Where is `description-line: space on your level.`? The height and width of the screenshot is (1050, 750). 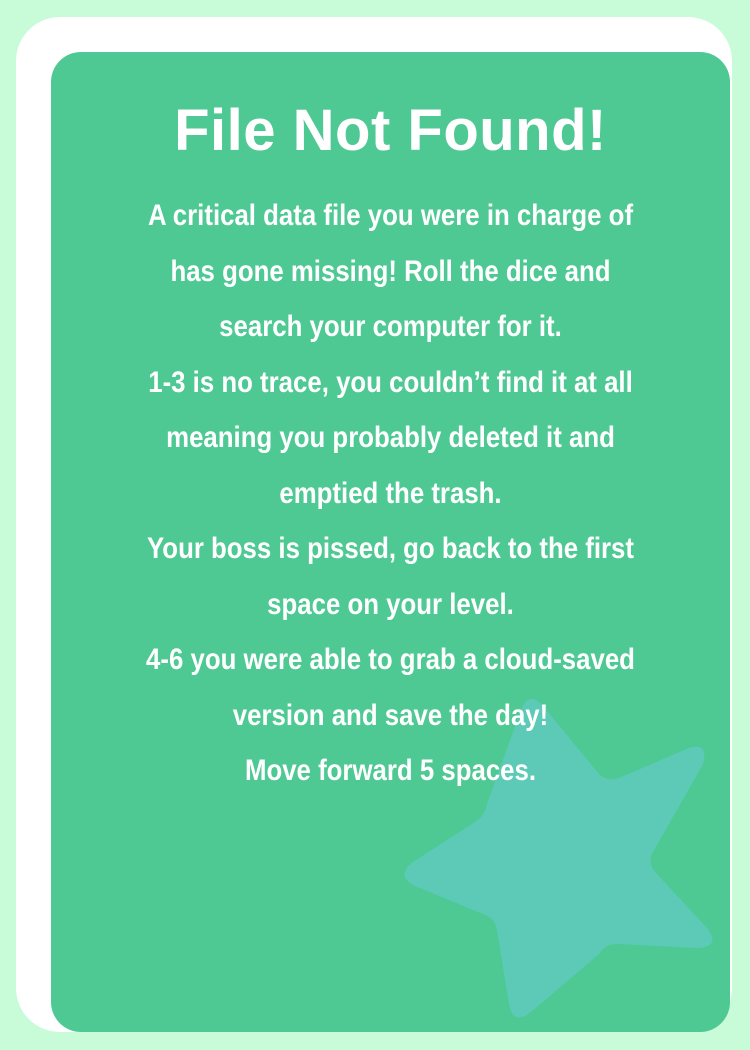
description-line: space on your level. is located at coordinates (390, 604).